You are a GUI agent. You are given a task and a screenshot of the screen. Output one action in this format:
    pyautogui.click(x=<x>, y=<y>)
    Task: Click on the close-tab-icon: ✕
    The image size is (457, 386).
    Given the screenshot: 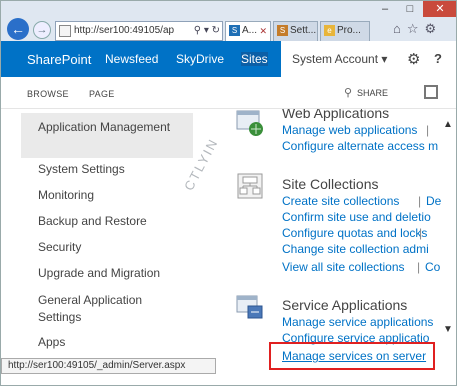 What is the action you would take?
    pyautogui.click(x=263, y=31)
    